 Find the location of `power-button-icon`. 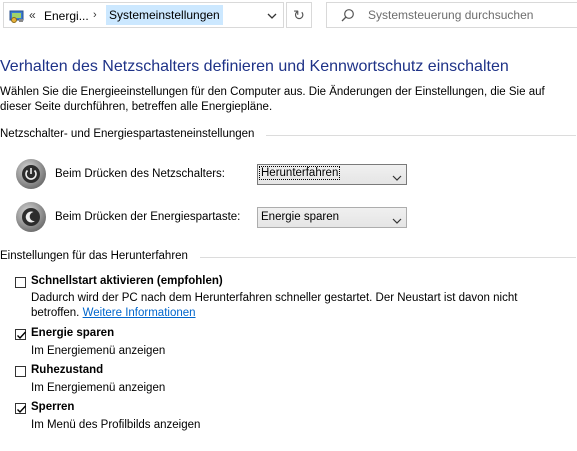

power-button-icon is located at coordinates (31, 174).